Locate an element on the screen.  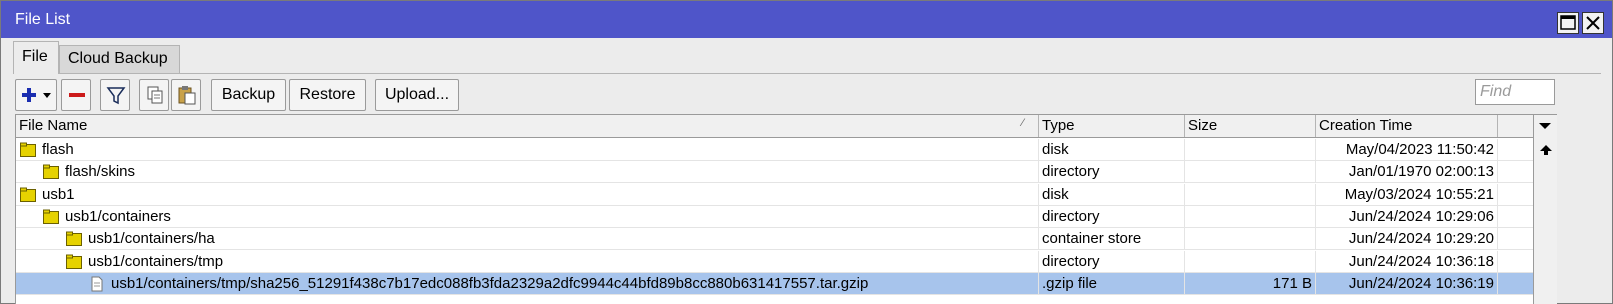
table-row: flash disk May/04/2023 11:50:42 is located at coordinates (775, 150).